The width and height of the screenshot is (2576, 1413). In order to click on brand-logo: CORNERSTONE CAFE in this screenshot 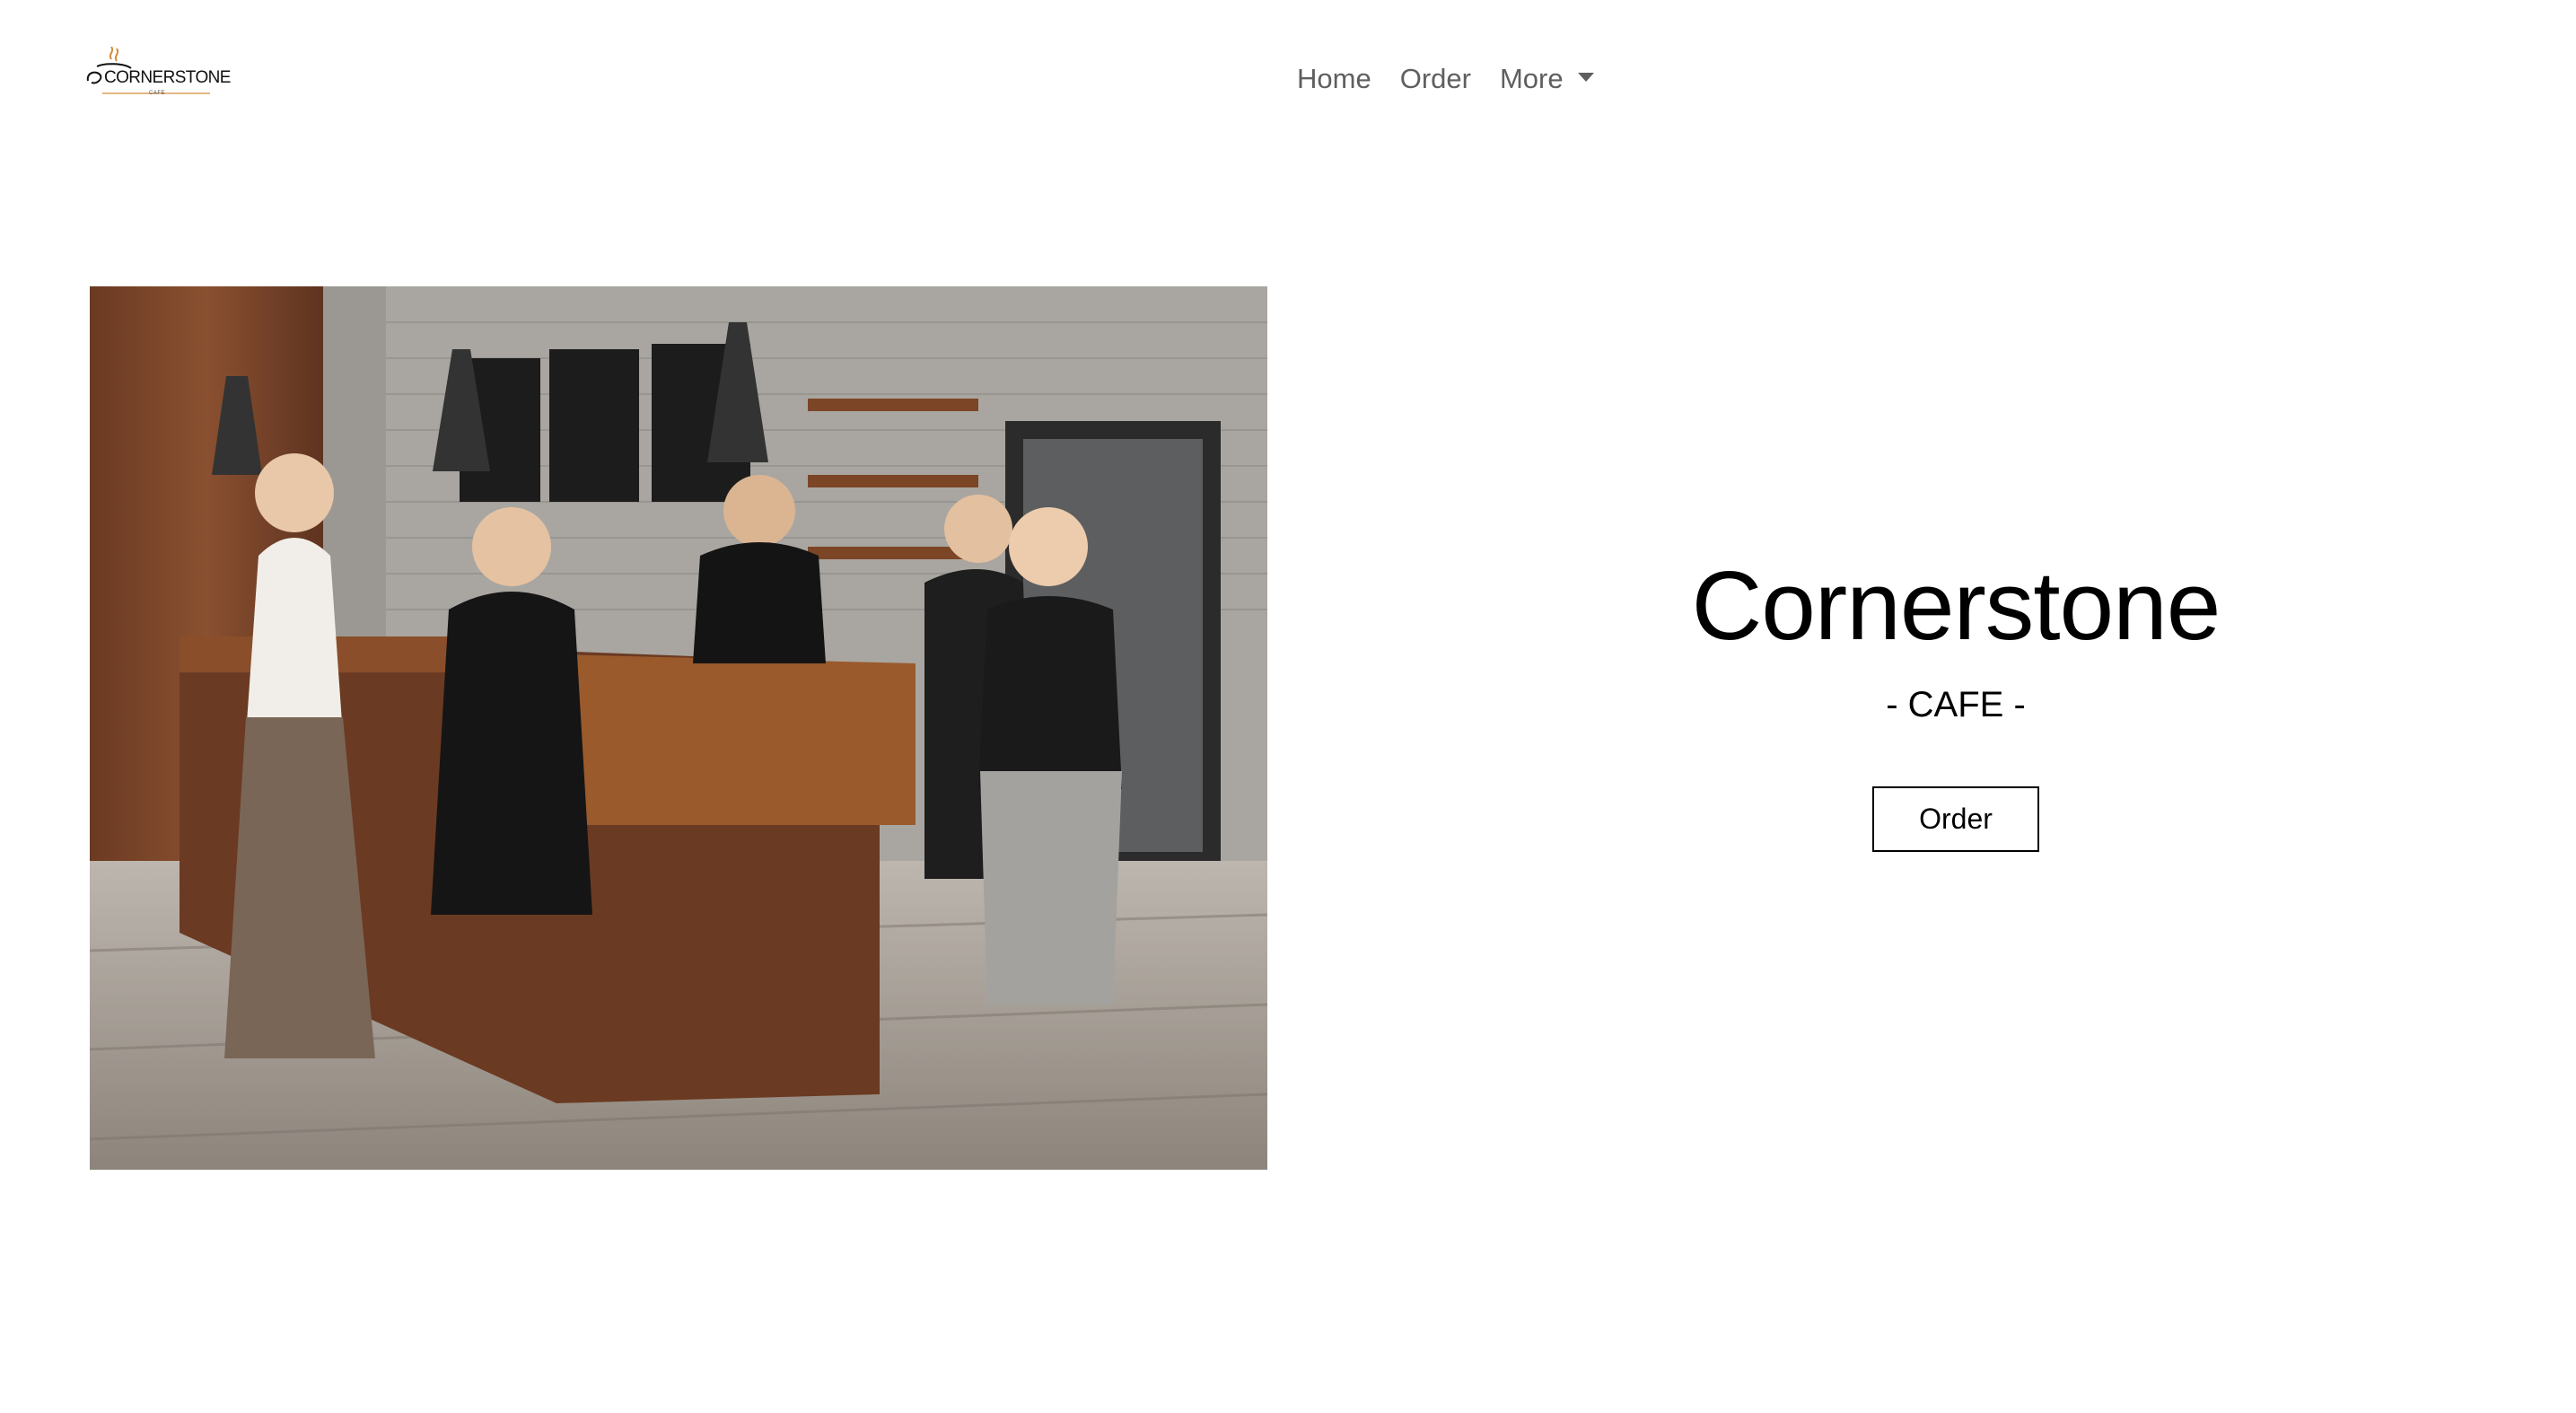, I will do `click(157, 73)`.